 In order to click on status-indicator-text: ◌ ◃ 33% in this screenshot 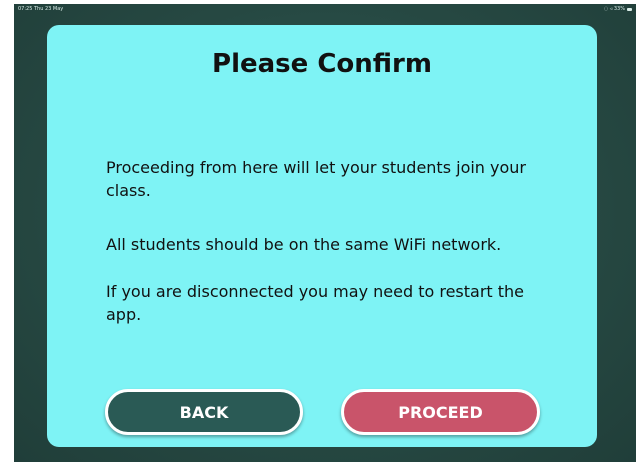, I will do `click(614, 9)`.